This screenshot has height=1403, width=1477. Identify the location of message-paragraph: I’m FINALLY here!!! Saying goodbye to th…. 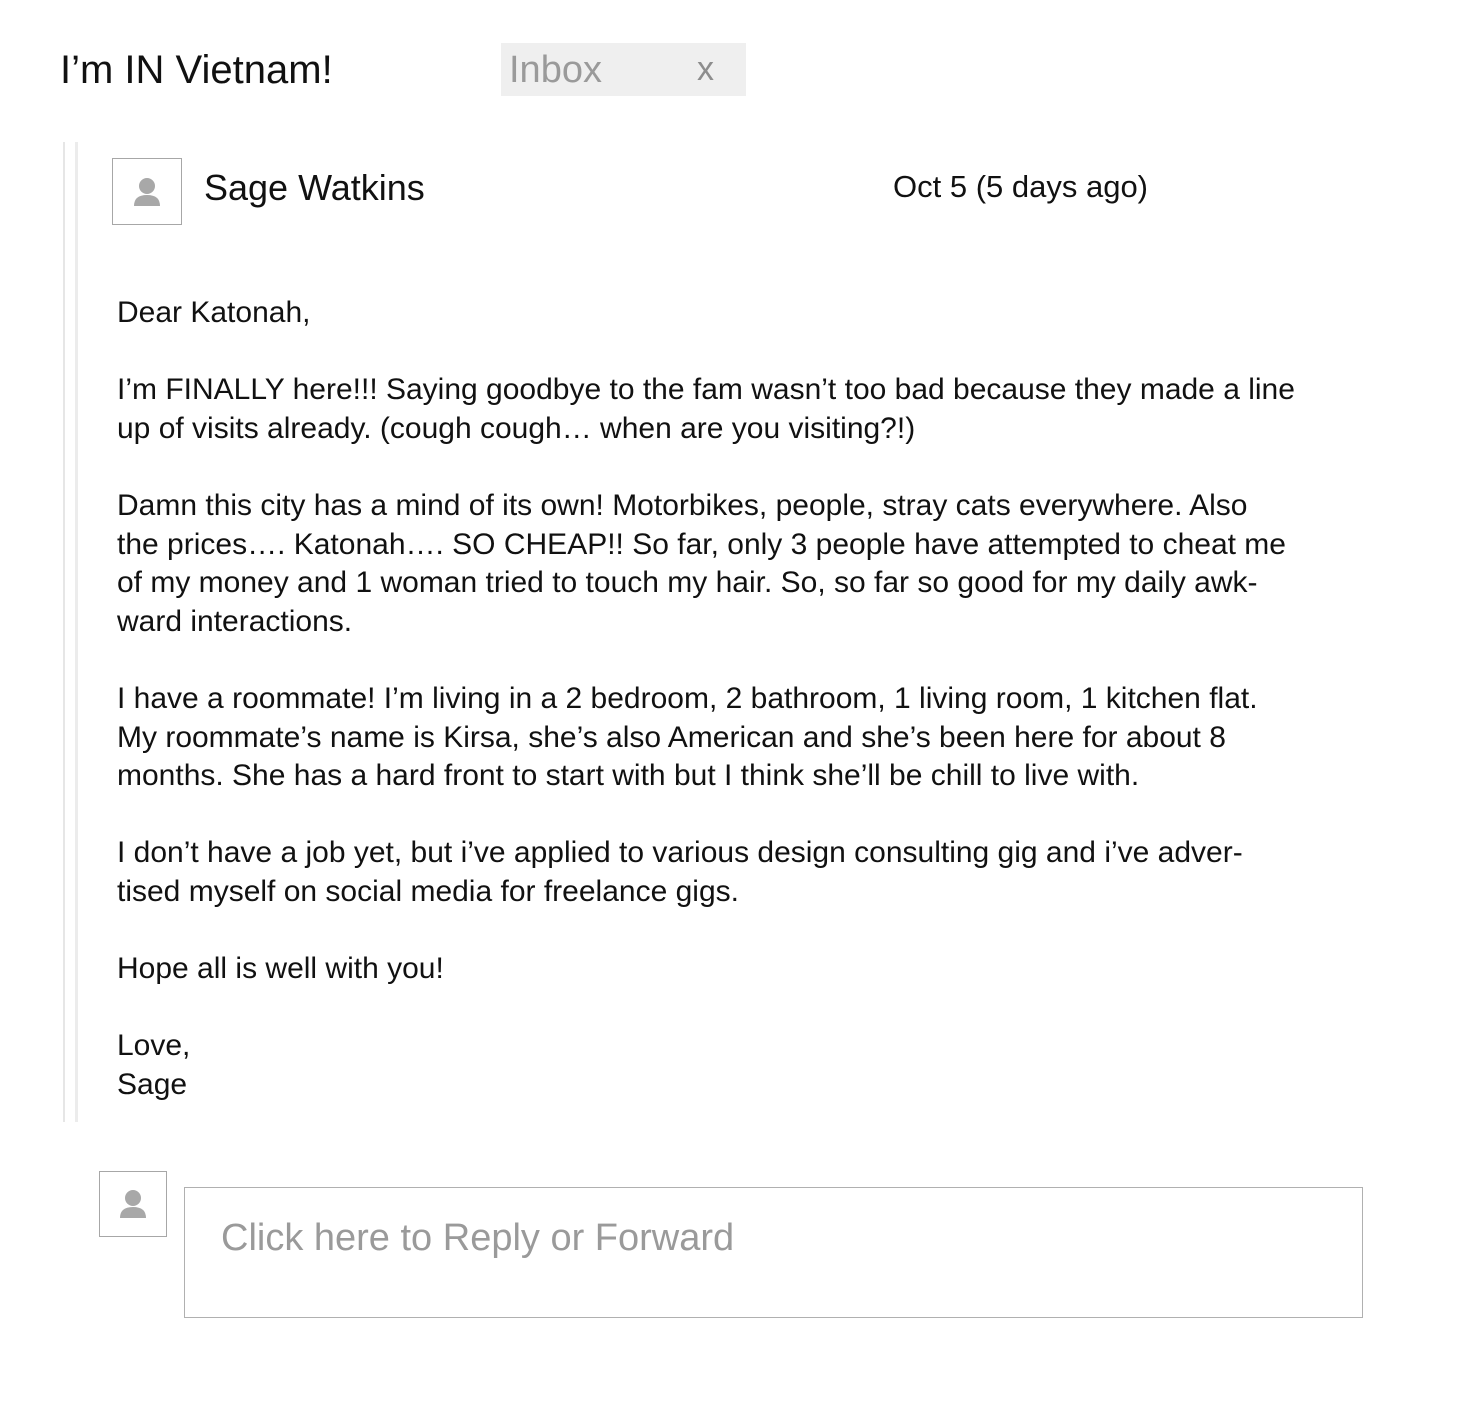
(706, 409).